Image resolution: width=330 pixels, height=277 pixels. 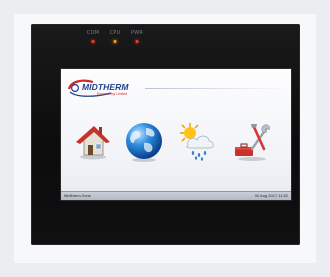 I want to click on tools-button, so click(x=252, y=141).